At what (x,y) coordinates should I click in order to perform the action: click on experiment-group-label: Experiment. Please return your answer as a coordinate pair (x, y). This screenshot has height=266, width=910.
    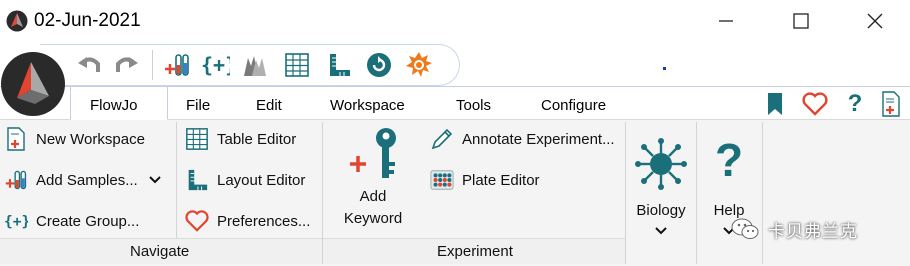
    Looking at the image, I should click on (475, 251).